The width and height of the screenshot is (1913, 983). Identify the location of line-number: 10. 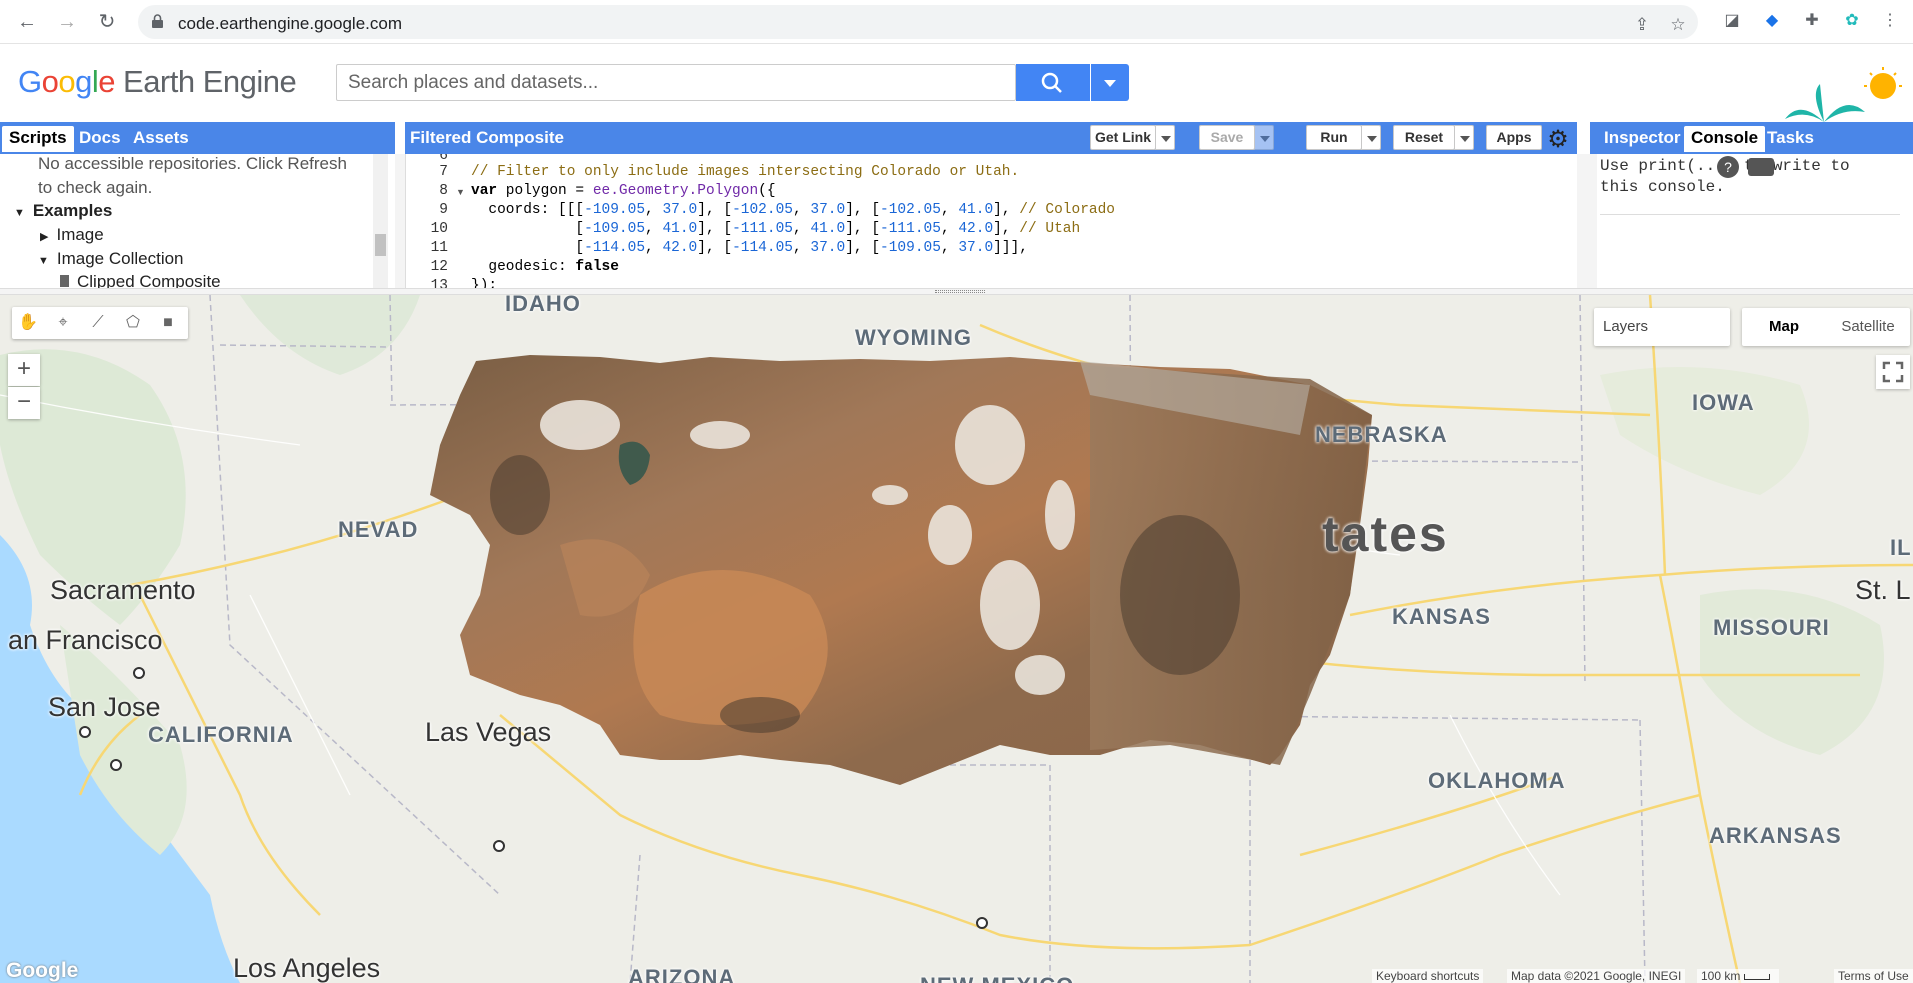
(439, 229).